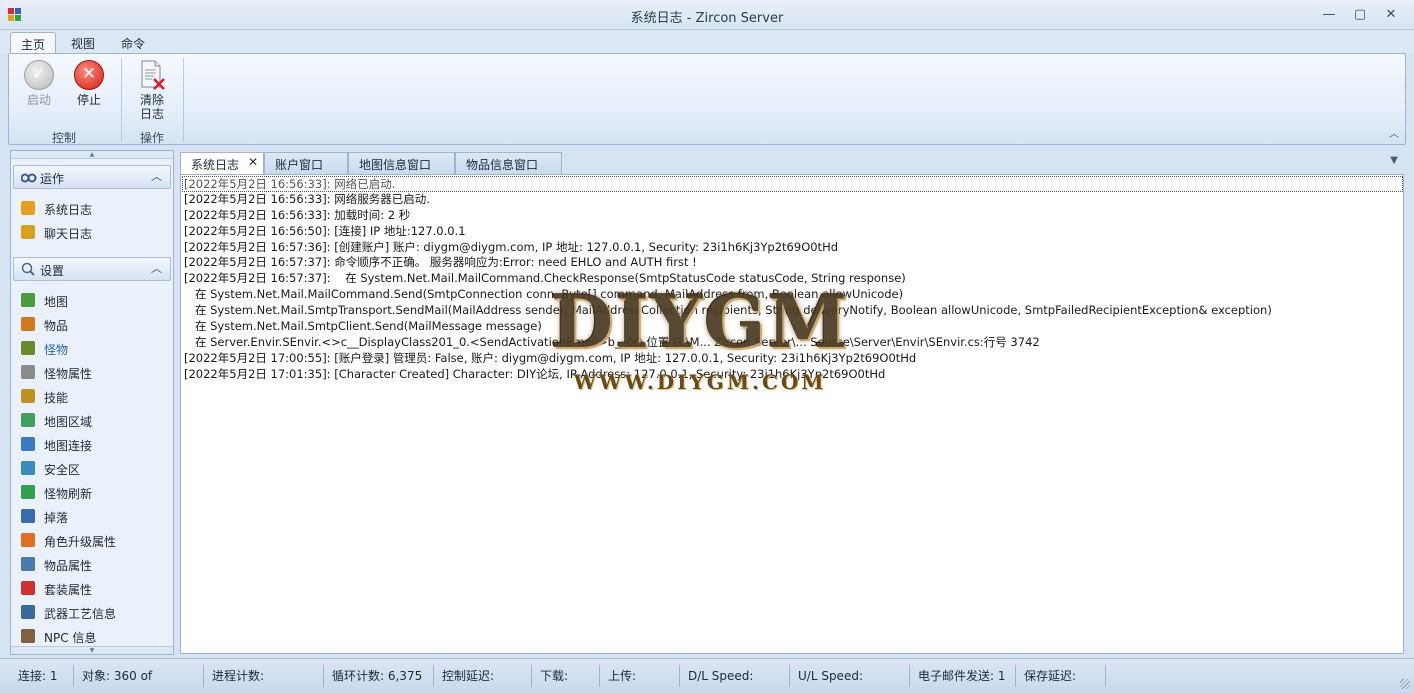 The width and height of the screenshot is (1414, 693). What do you see at coordinates (62, 470) in the screenshot?
I see `nav-item-label: 安全区` at bounding box center [62, 470].